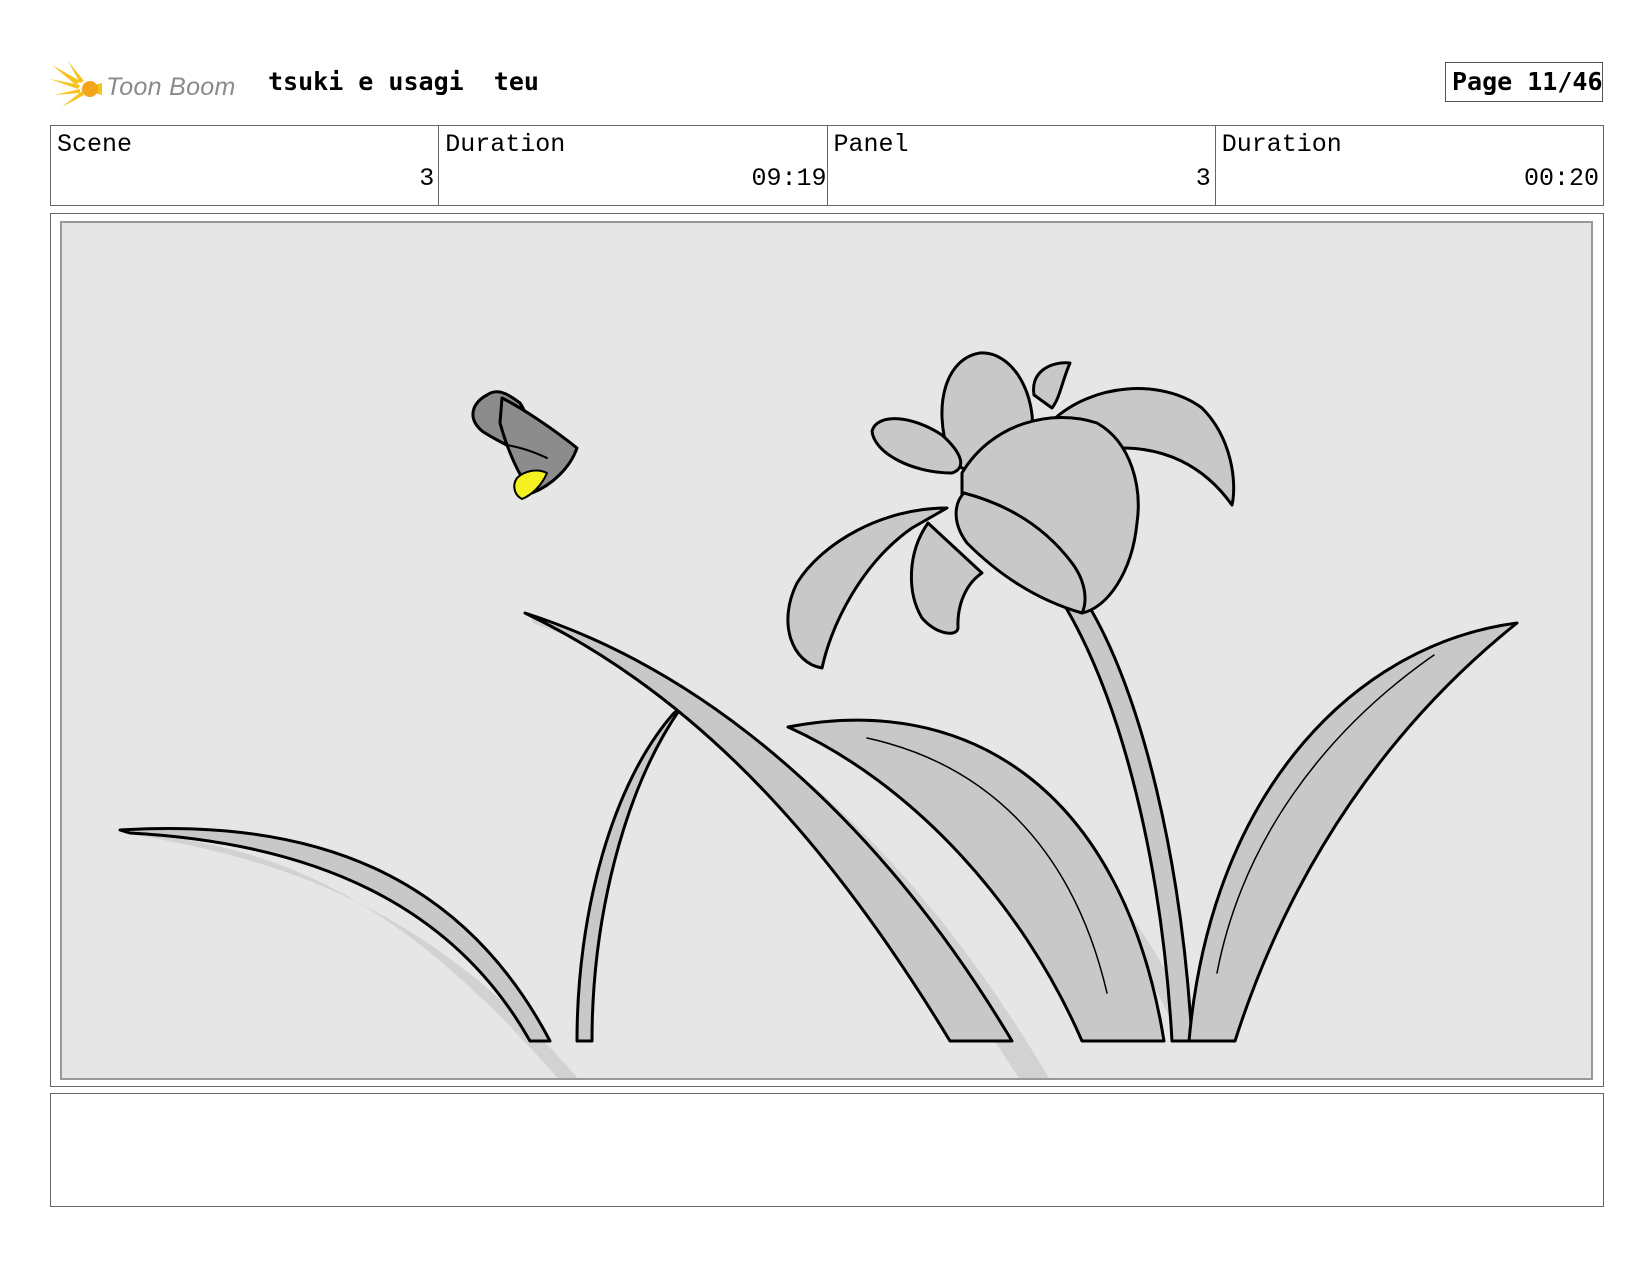  I want to click on page-number: Page 11/46, so click(1524, 82).